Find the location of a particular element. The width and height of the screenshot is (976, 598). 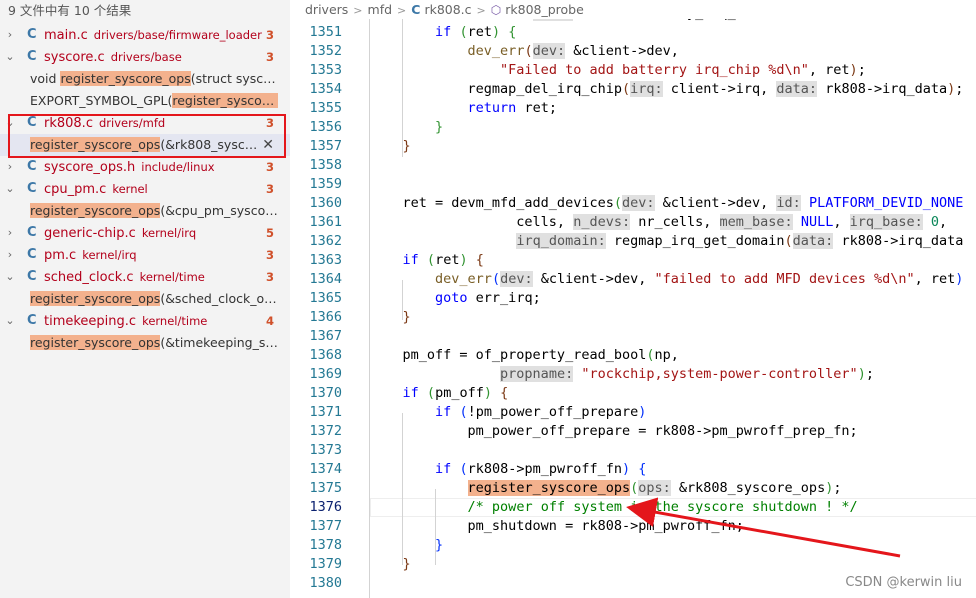

search-file-row: ⌄ Ctimekeeping.c kernel/time 4 is located at coordinates (145, 321).